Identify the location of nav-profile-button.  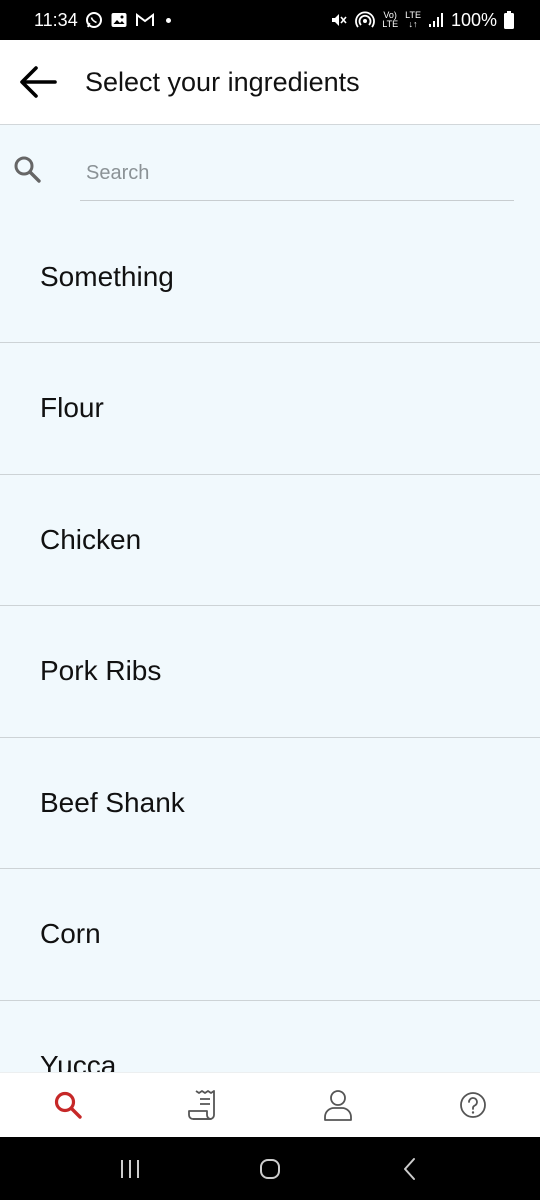
(338, 1105).